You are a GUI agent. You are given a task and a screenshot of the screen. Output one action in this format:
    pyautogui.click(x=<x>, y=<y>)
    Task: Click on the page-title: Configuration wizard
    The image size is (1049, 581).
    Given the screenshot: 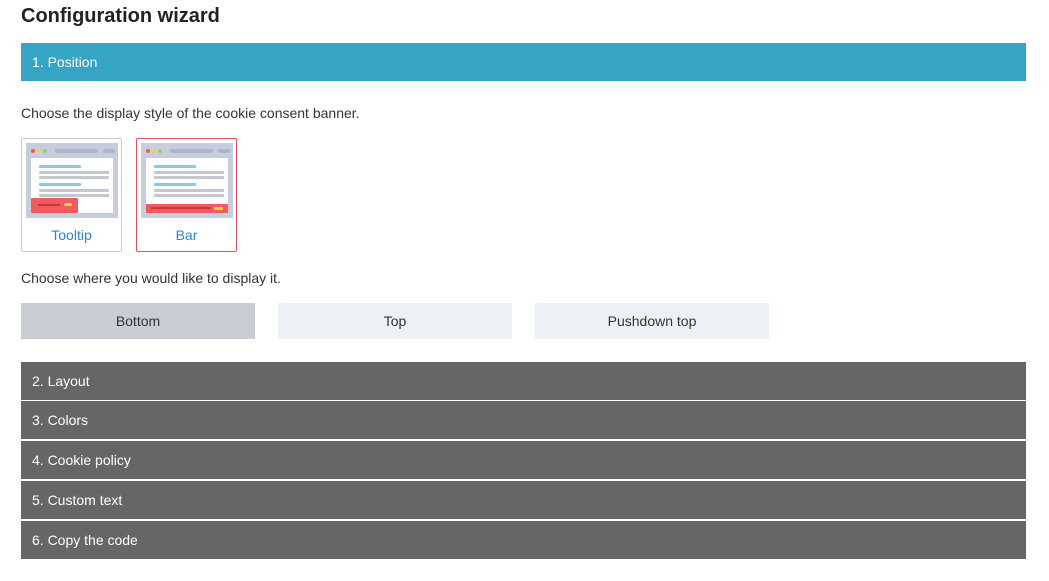 What is the action you would take?
    pyautogui.click(x=120, y=16)
    